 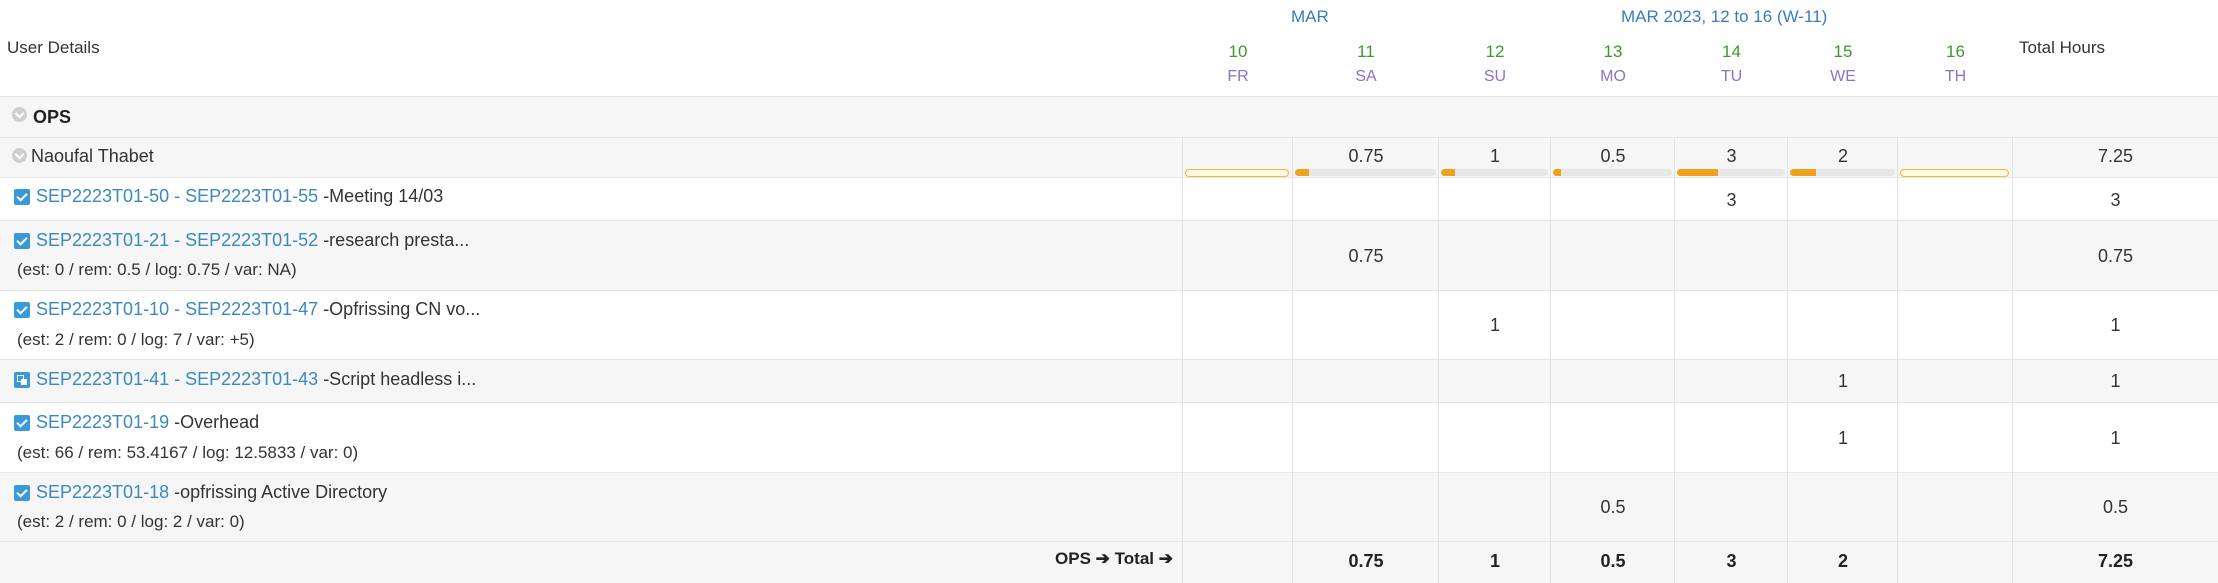 I want to click on day-number: 15, so click(x=1843, y=51).